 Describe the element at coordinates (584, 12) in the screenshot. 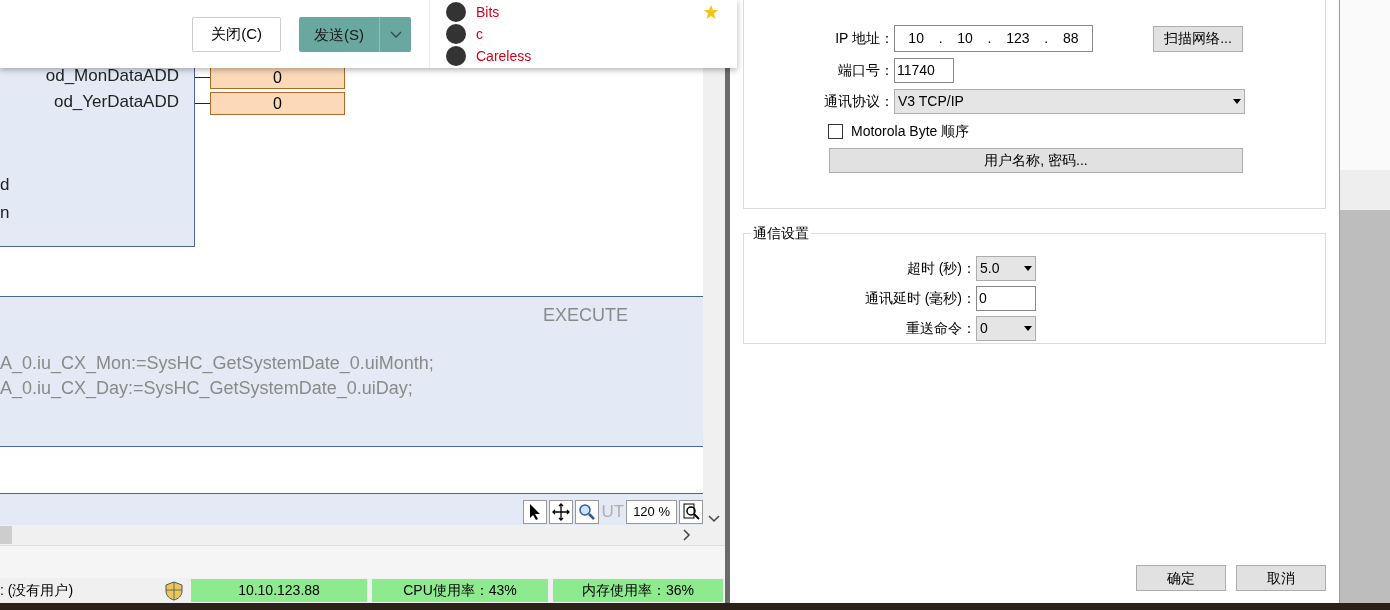

I see `contact-name: Bits` at that location.